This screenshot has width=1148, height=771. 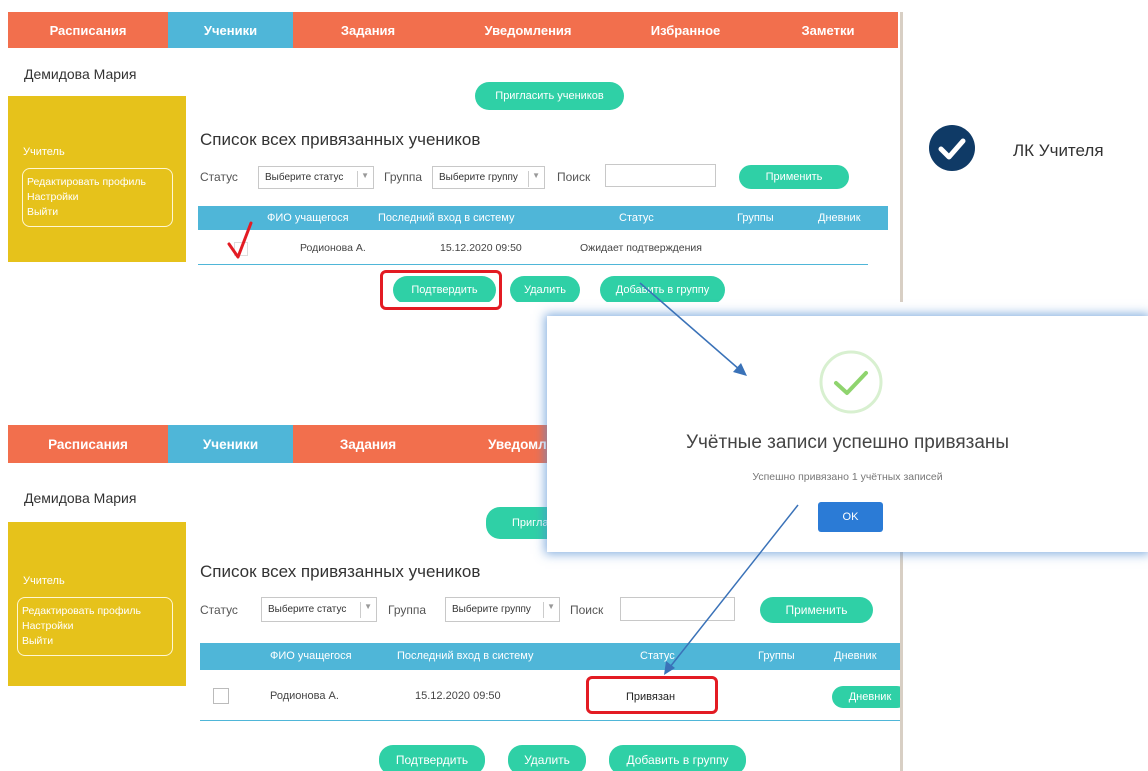 I want to click on lk-label: ЛК Учителя, so click(x=1058, y=150).